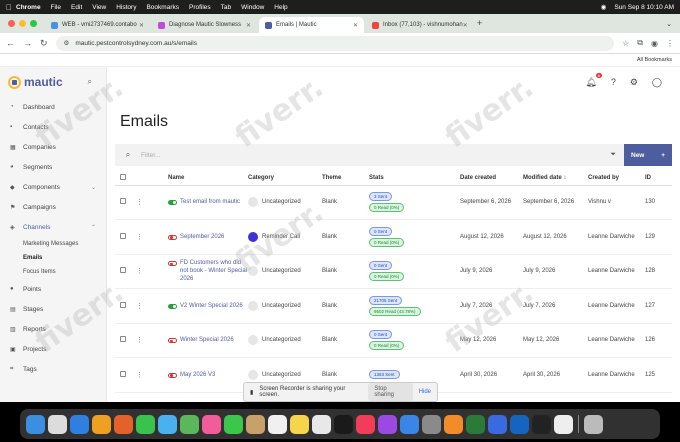 This screenshot has width=680, height=442. Describe the element at coordinates (56, 7) in the screenshot. I see `menu-file: File` at that location.